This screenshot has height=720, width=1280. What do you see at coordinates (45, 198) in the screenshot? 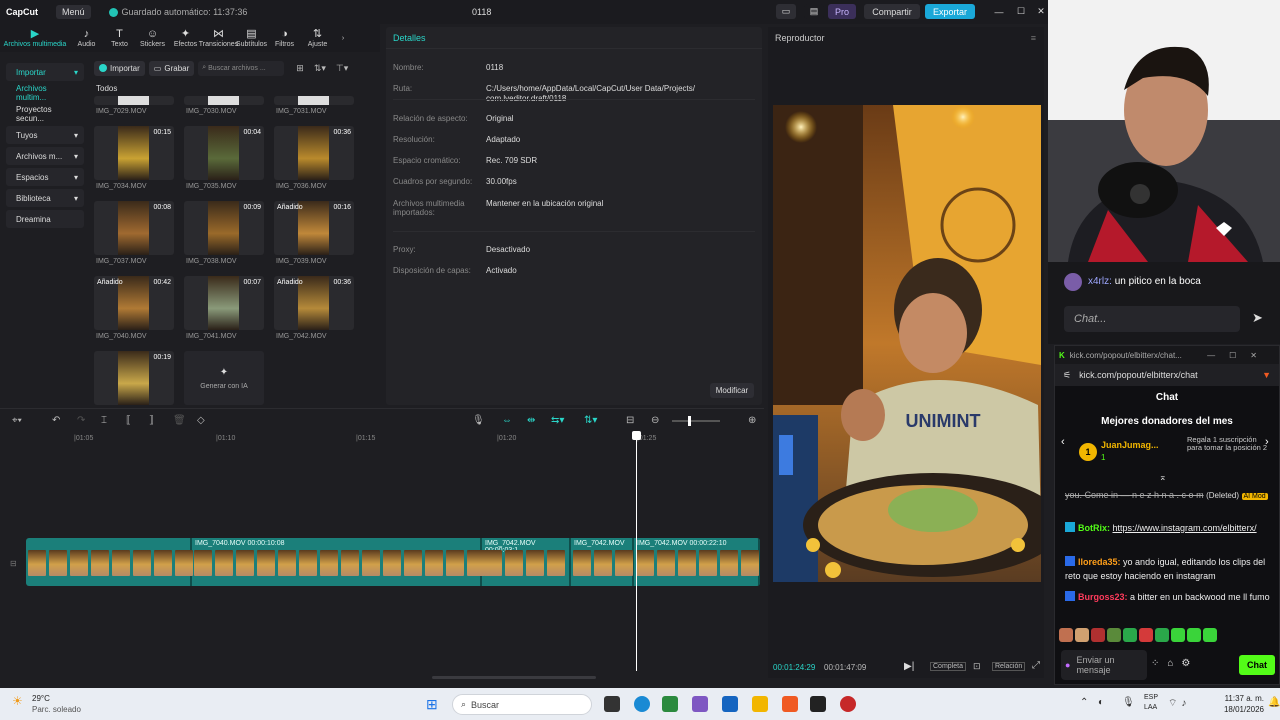
I see `nav-library: Biblioteca ▾` at bounding box center [45, 198].